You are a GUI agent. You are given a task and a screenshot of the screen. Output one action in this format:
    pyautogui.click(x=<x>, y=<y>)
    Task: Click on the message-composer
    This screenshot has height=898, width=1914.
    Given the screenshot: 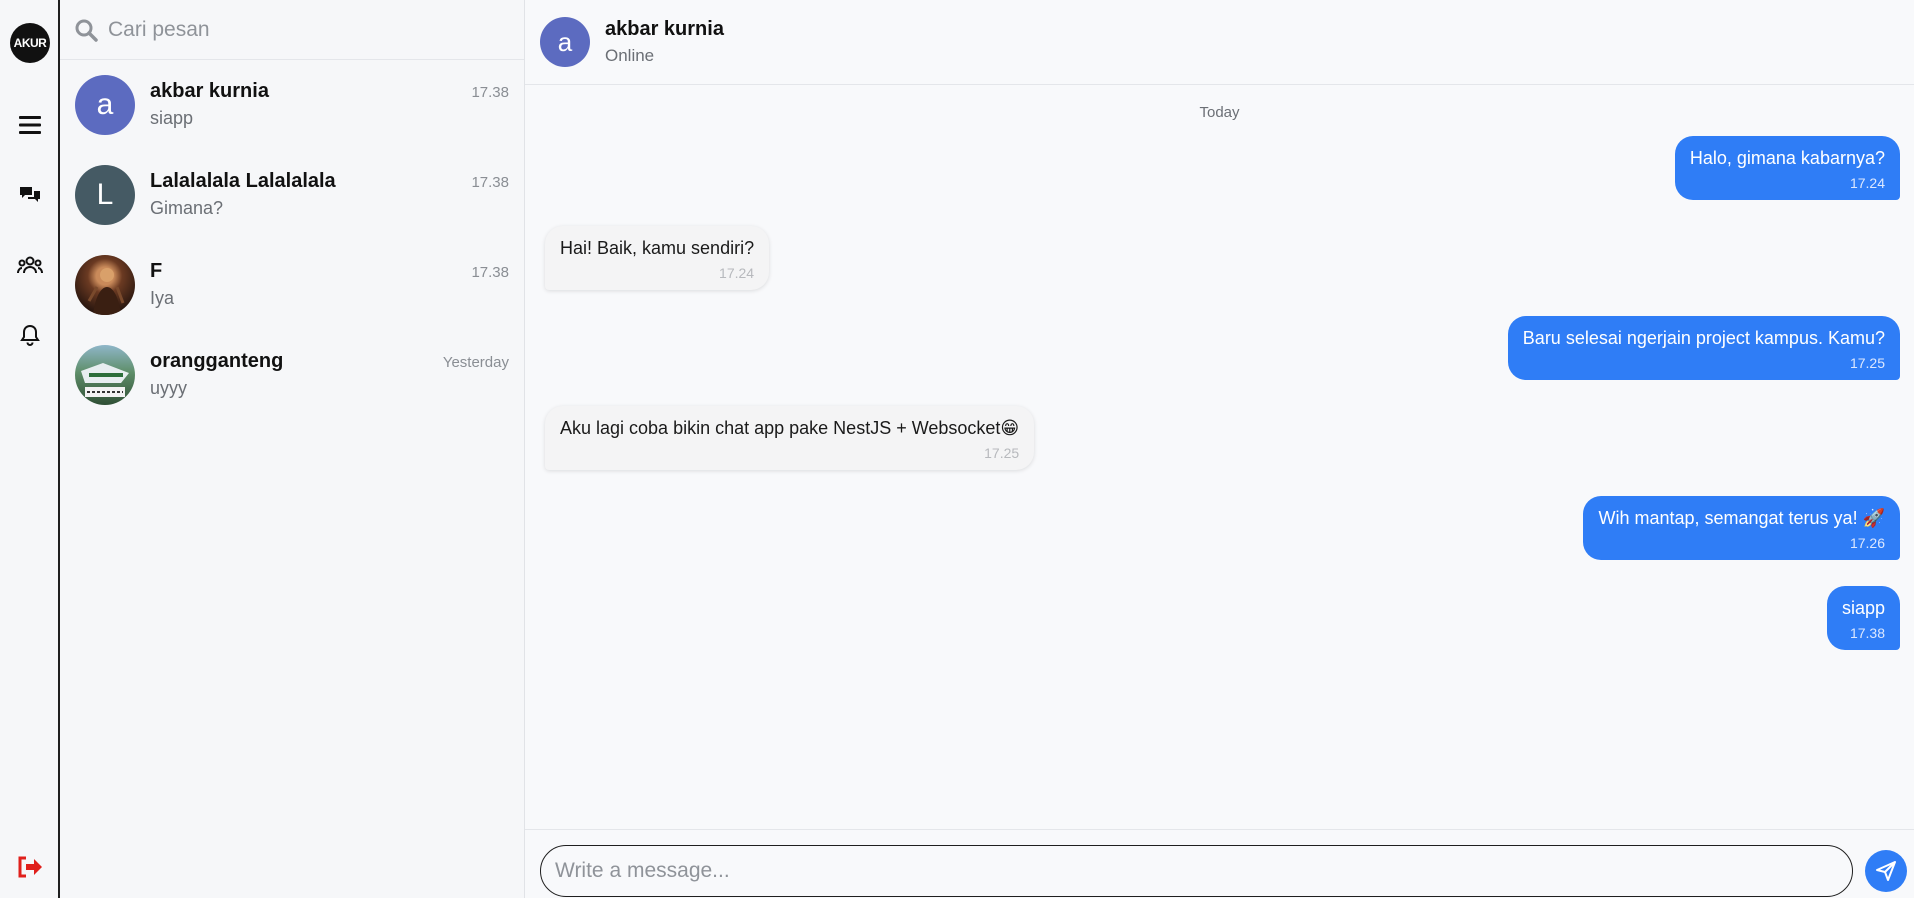 What is the action you would take?
    pyautogui.click(x=1219, y=863)
    